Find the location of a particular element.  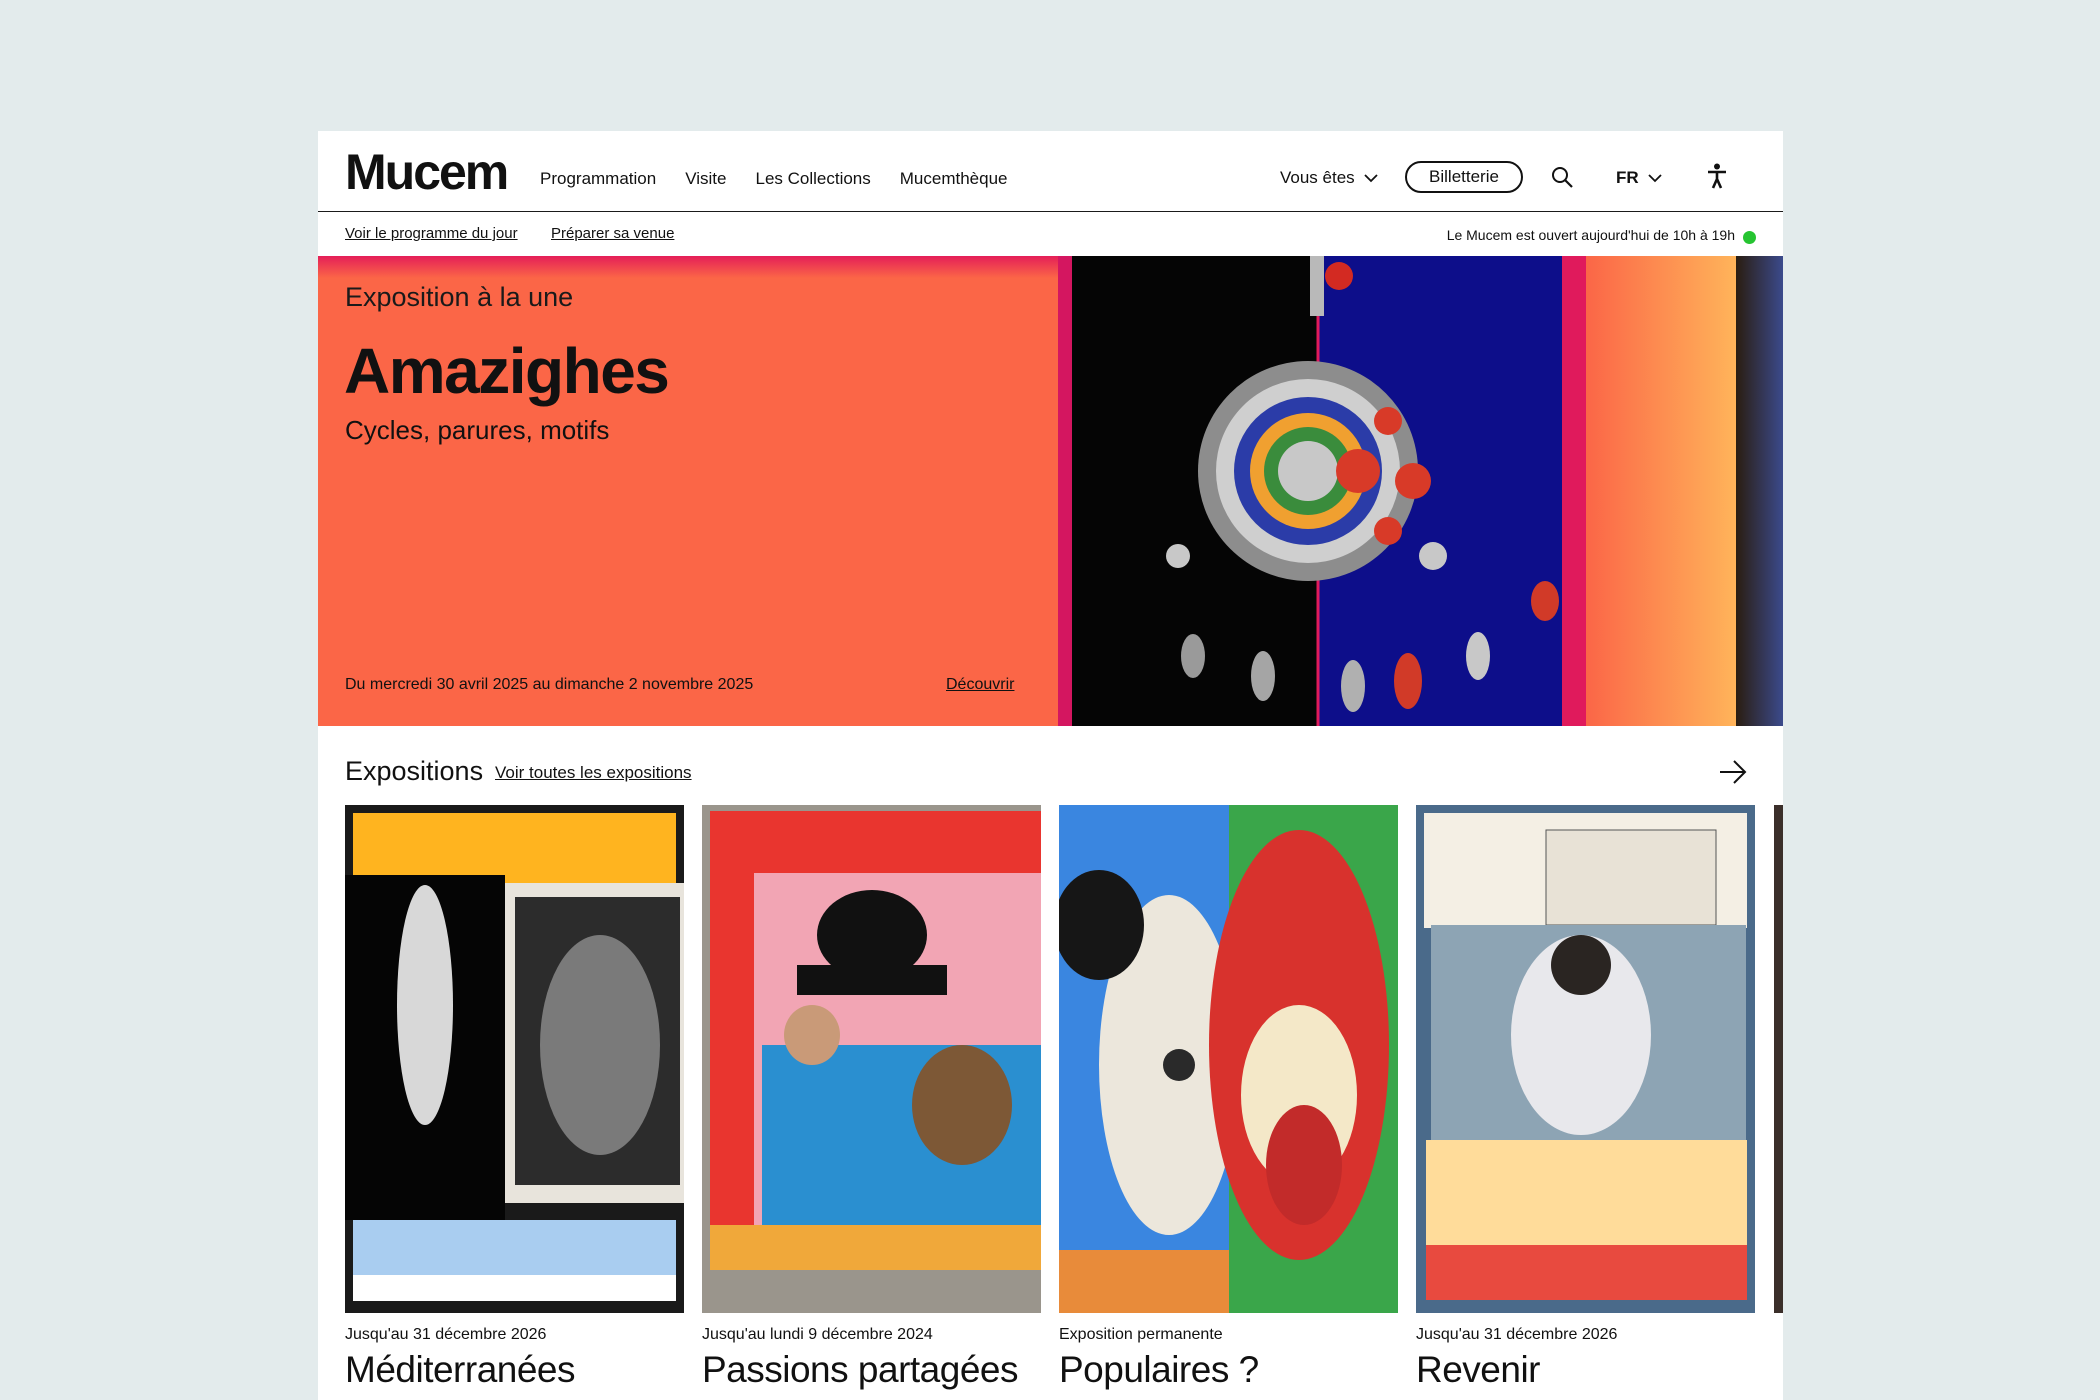

vous-etes-label: Vous êtes is located at coordinates (1317, 177).